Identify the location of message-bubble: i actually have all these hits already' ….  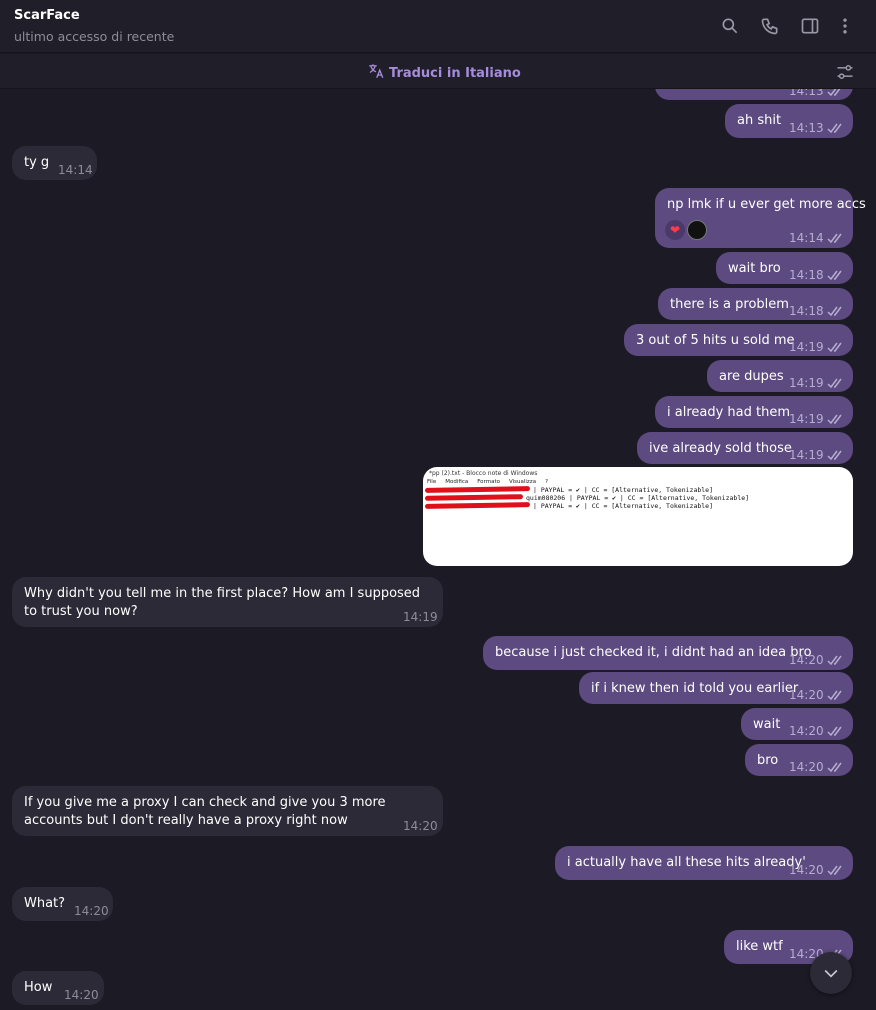
(704, 863).